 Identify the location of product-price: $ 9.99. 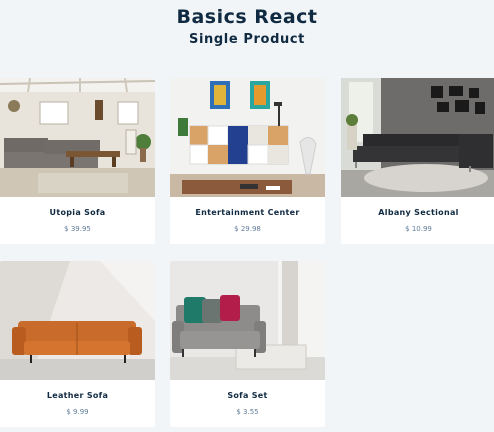
(77, 412).